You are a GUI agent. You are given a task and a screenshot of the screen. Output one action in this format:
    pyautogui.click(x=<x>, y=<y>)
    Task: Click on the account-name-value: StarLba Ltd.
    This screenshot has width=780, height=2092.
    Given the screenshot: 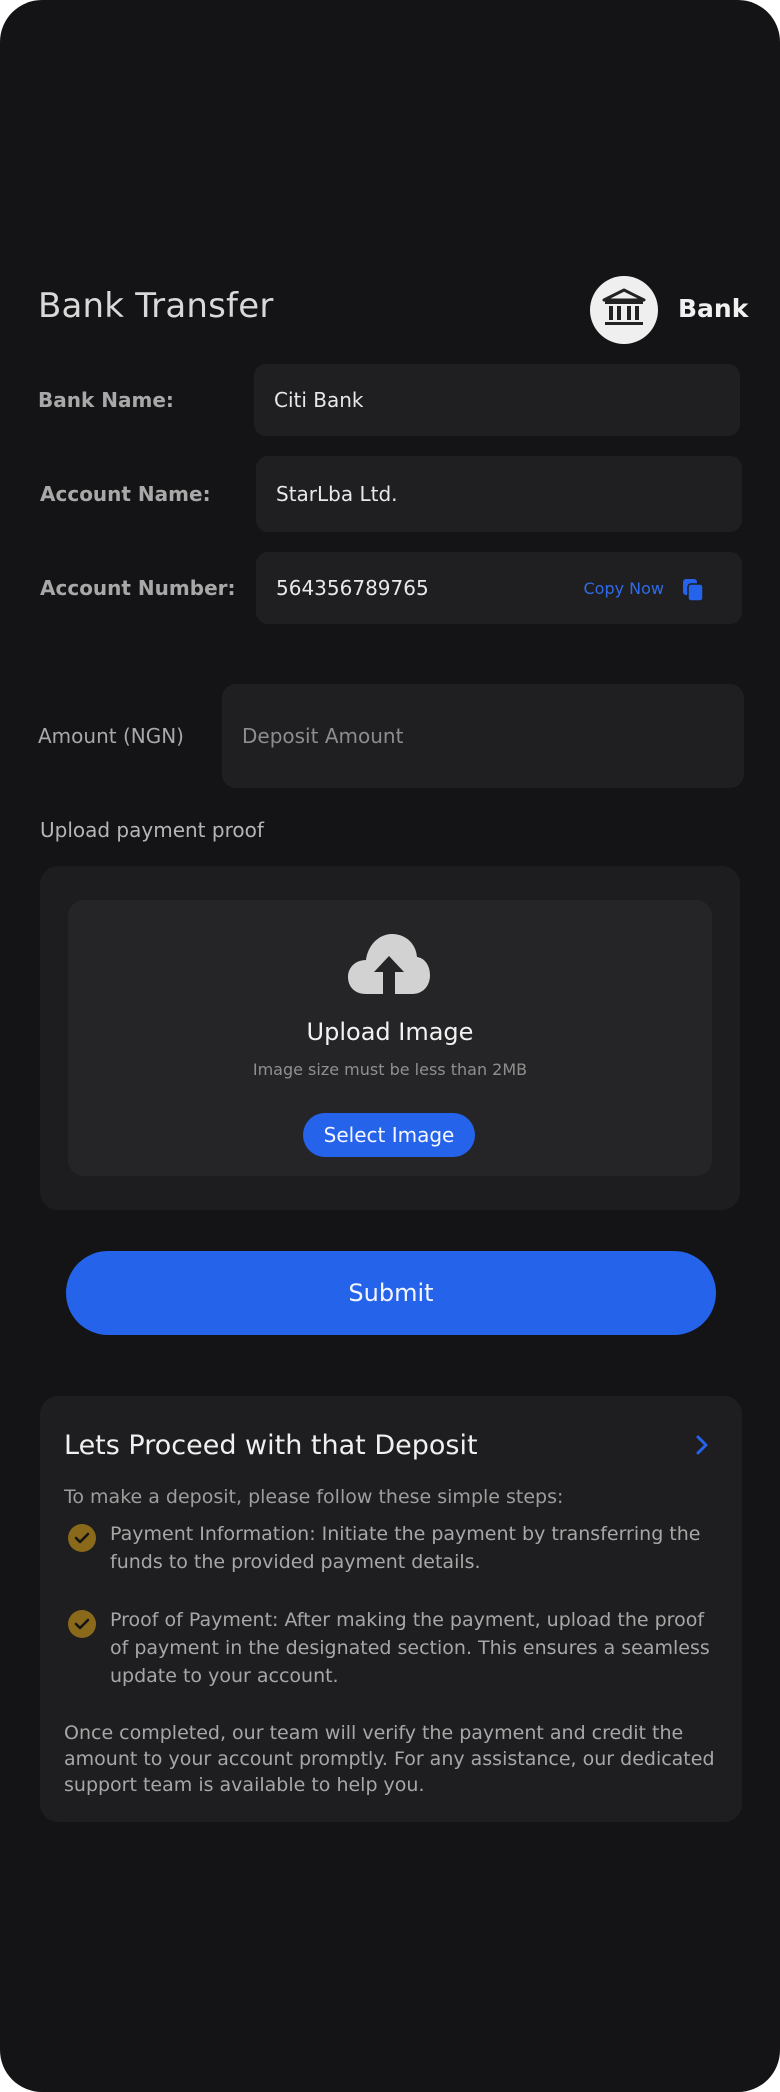 What is the action you would take?
    pyautogui.click(x=337, y=494)
    